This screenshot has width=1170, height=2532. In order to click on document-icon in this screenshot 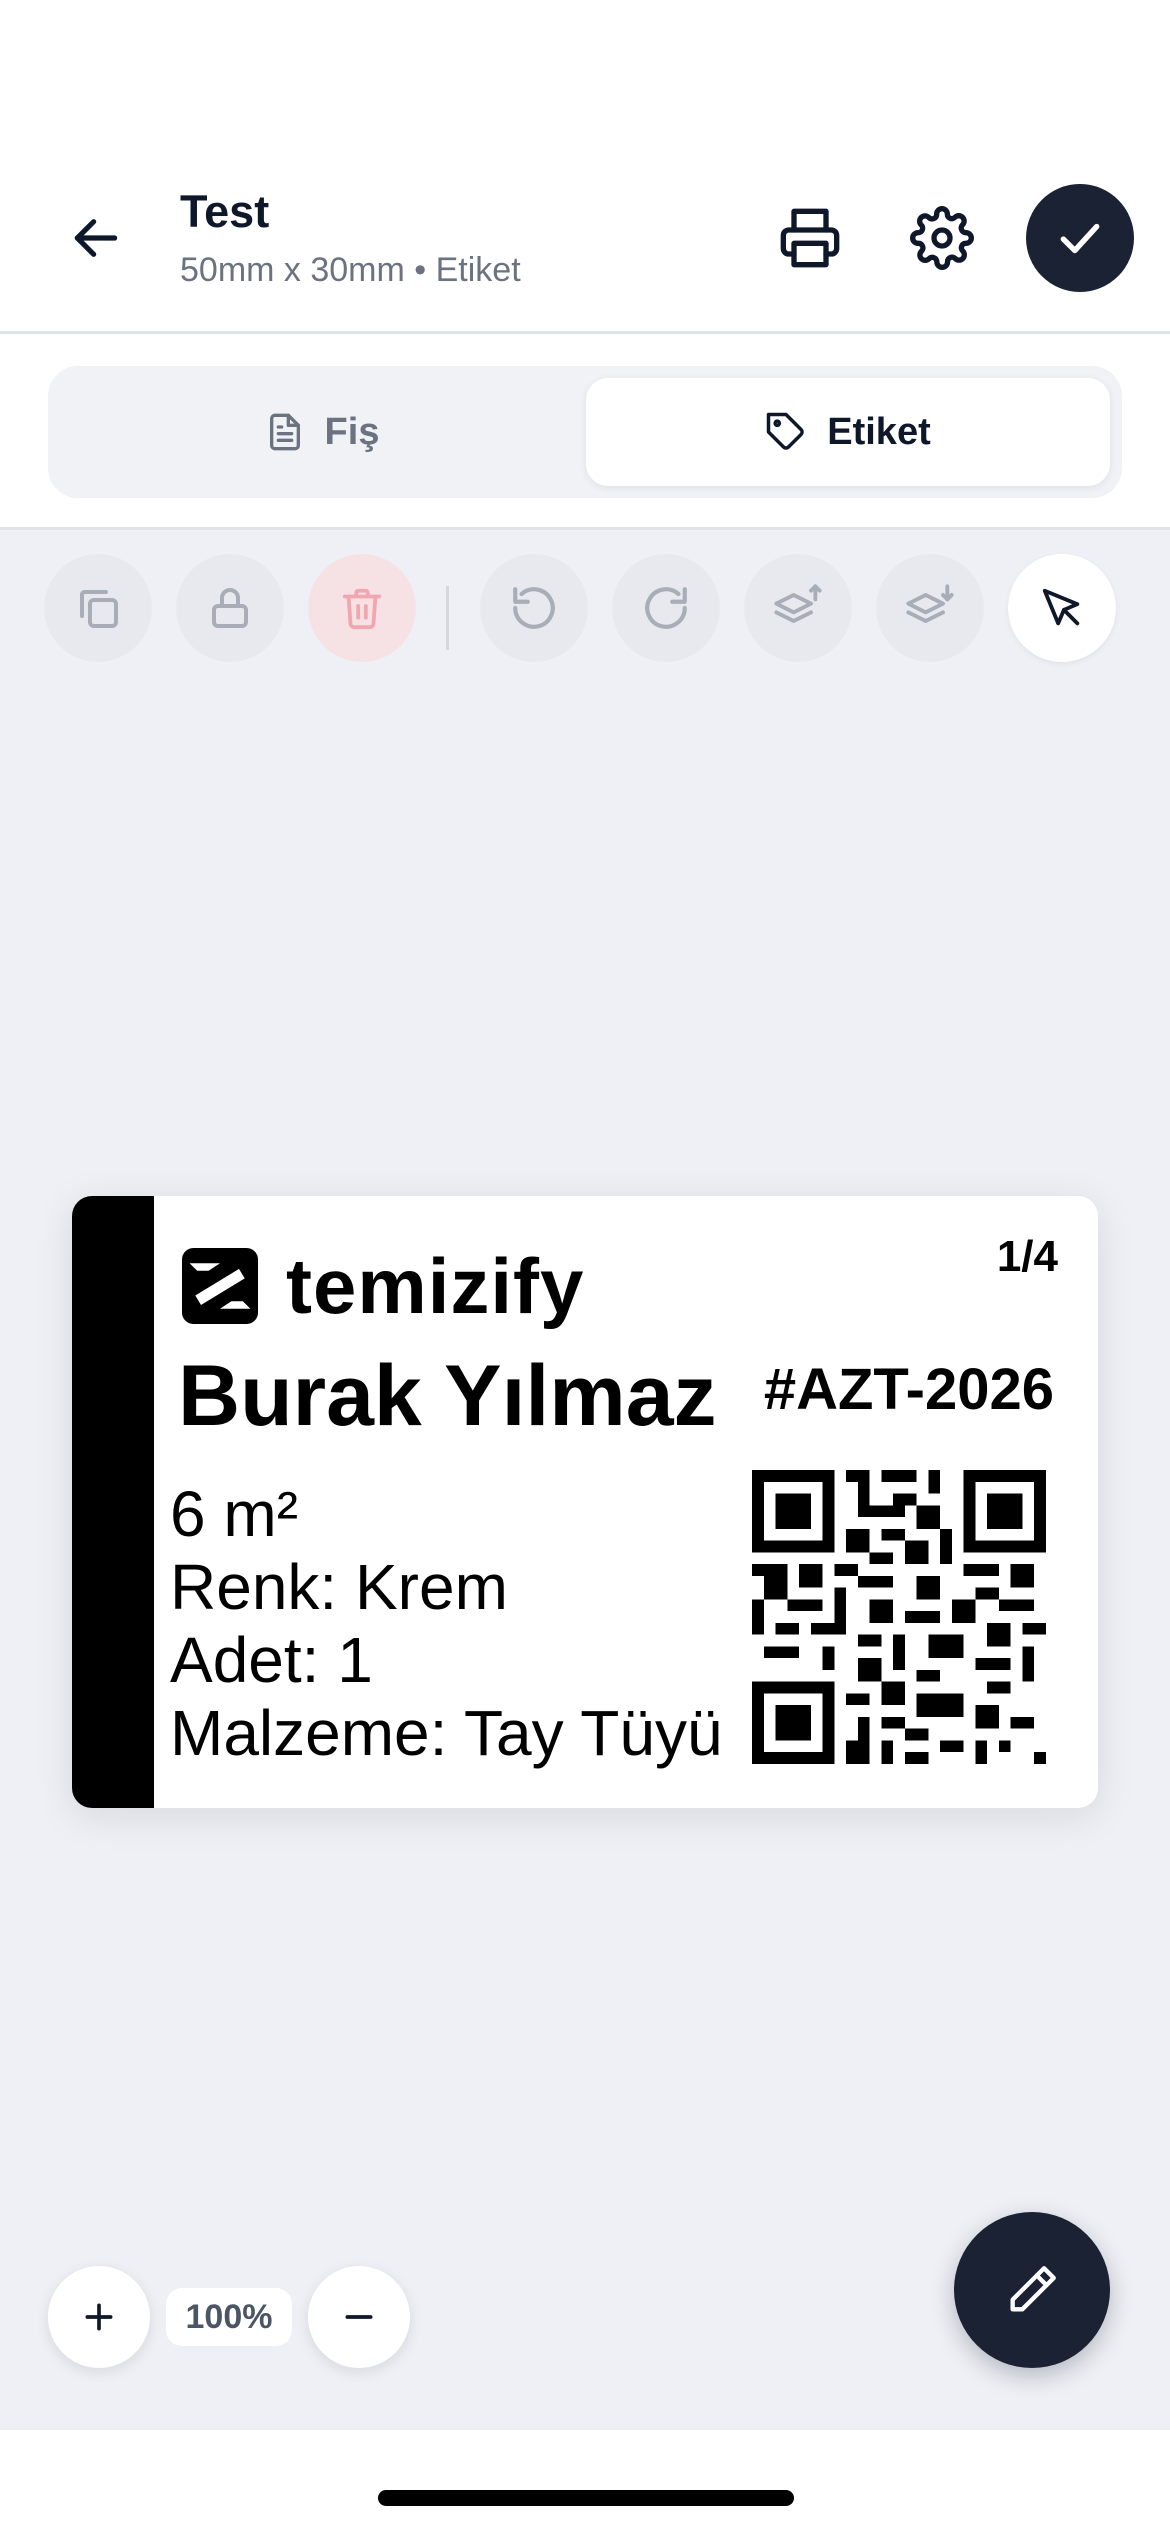, I will do `click(285, 432)`.